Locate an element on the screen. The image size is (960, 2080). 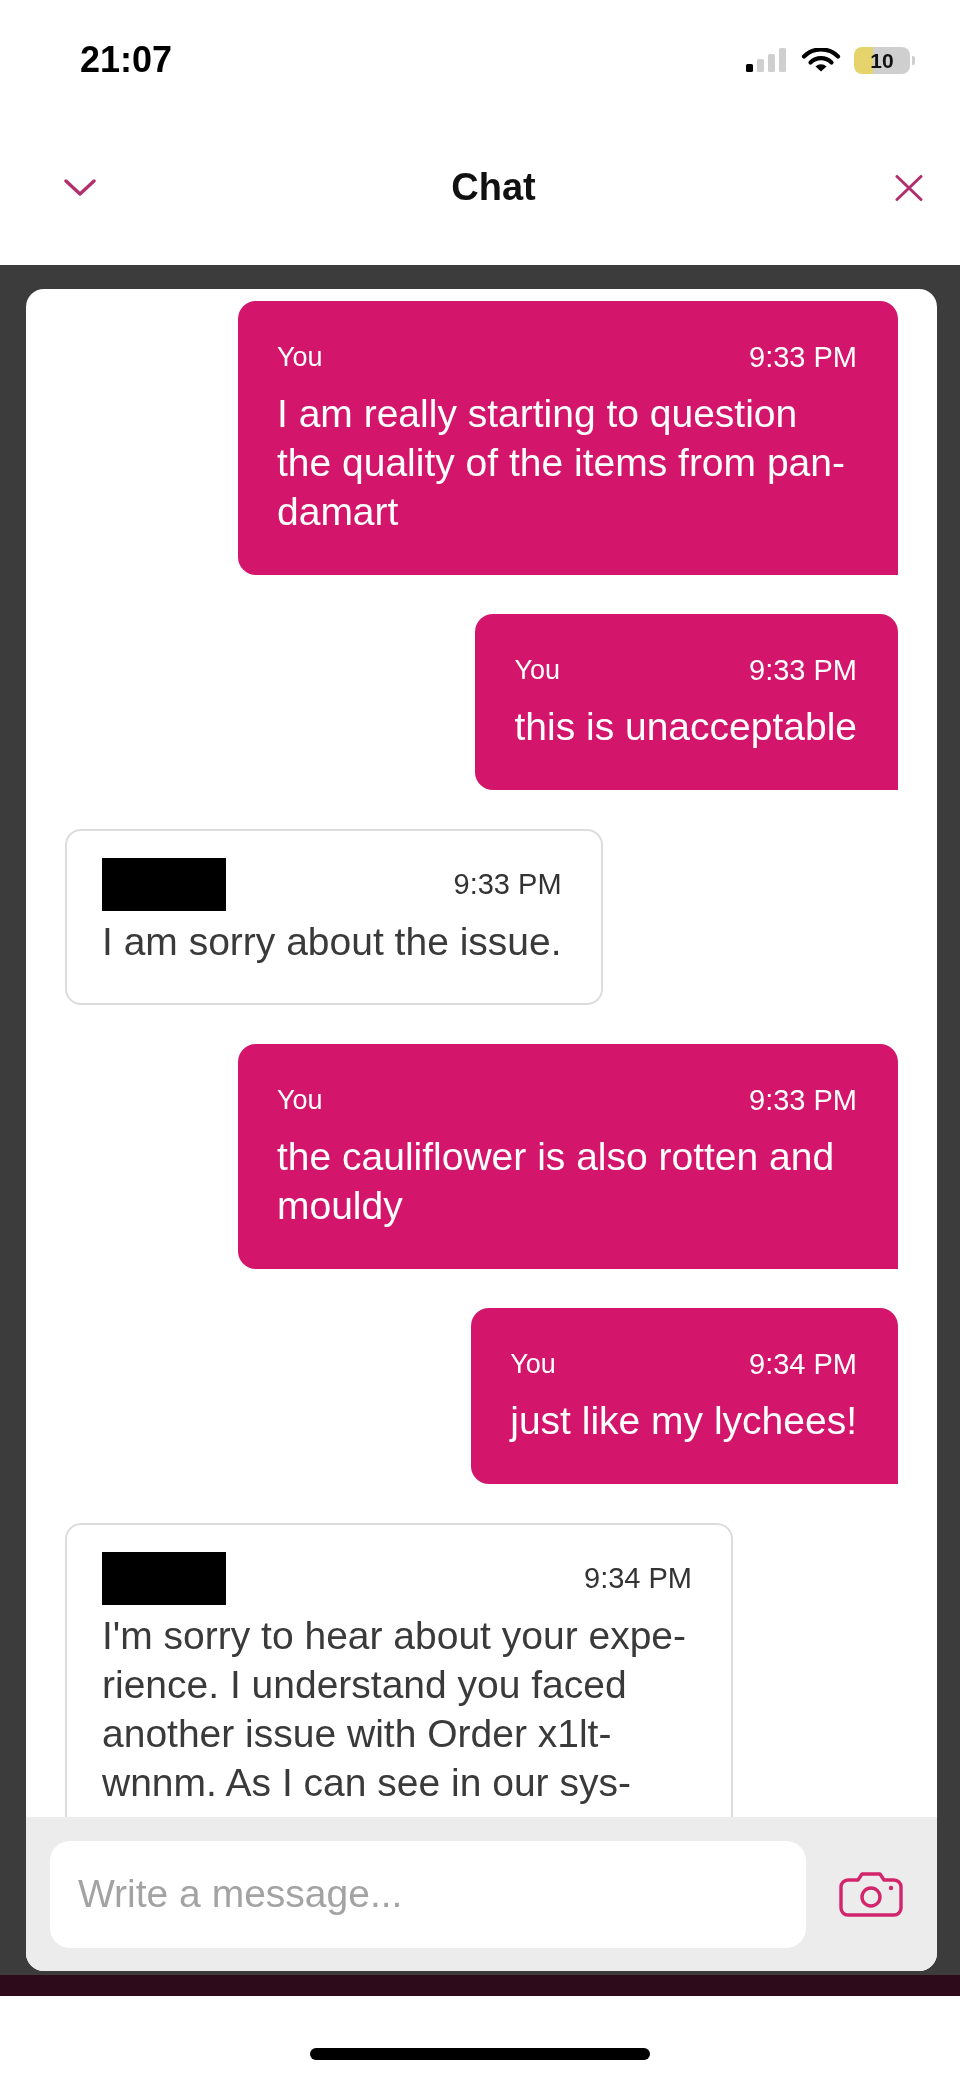
message-text: just like my lychees! is located at coordinates (683, 1421).